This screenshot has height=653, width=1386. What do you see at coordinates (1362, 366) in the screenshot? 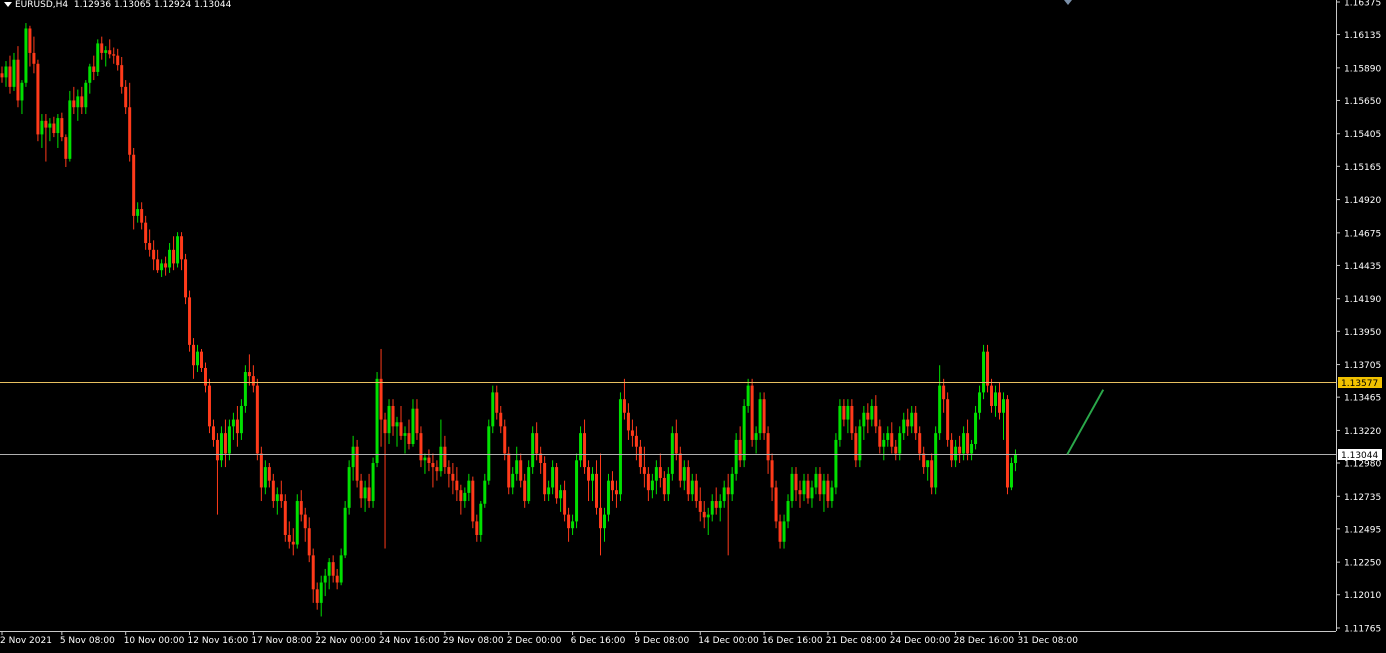
I see `y-tick-label: 1.13705` at bounding box center [1362, 366].